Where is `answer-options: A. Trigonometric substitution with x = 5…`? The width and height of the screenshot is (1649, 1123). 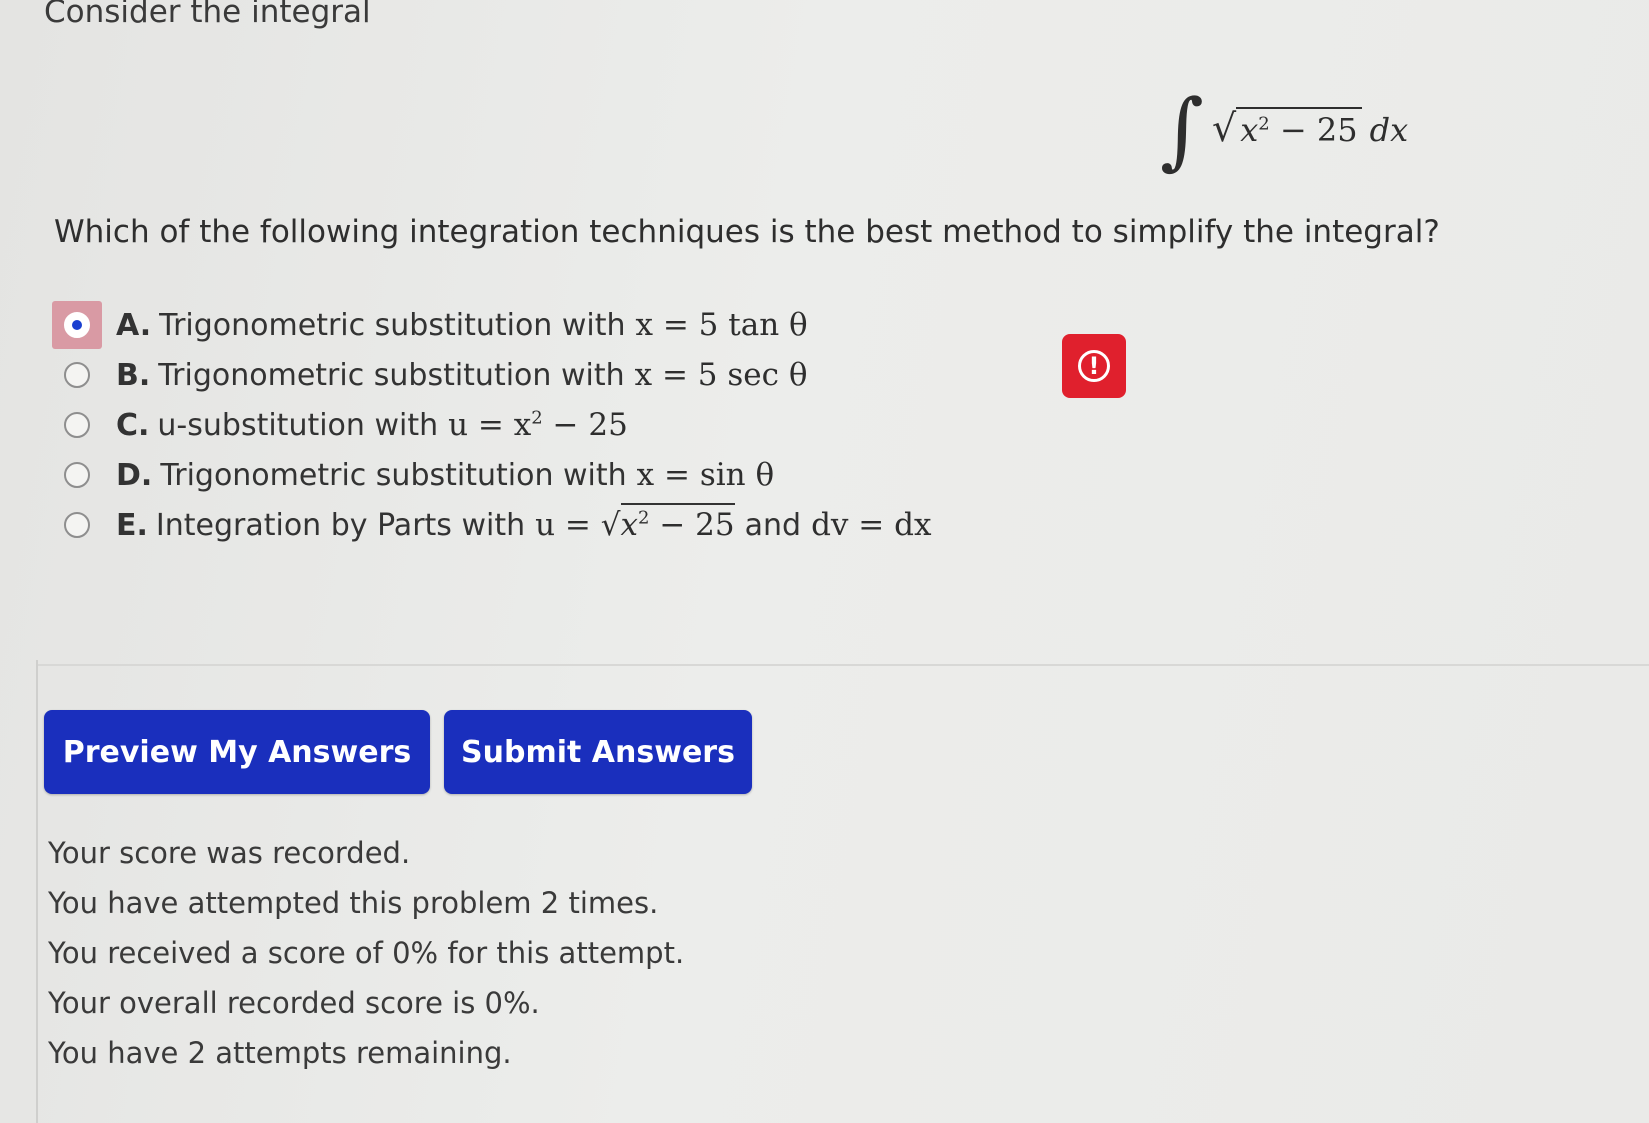
answer-options: A. Trigonometric substitution with x = 5… is located at coordinates (491, 425).